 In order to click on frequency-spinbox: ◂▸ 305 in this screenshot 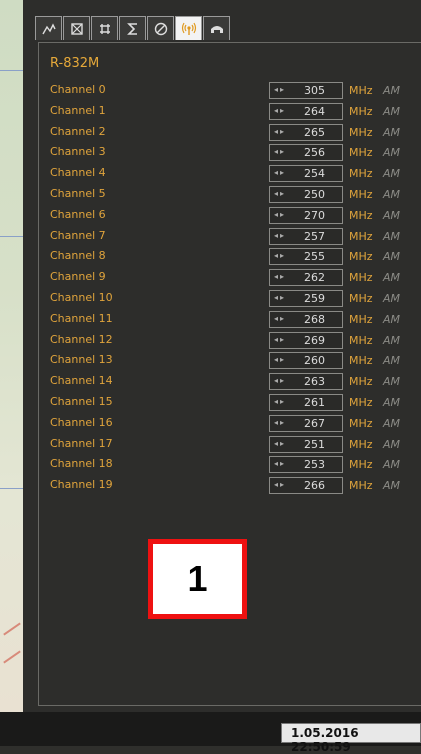, I will do `click(306, 90)`.